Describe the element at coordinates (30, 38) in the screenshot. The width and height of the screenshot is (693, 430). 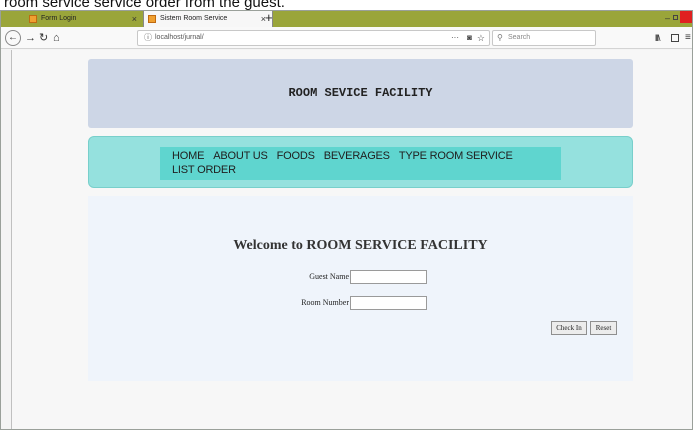
I see `forward-icon: →` at that location.